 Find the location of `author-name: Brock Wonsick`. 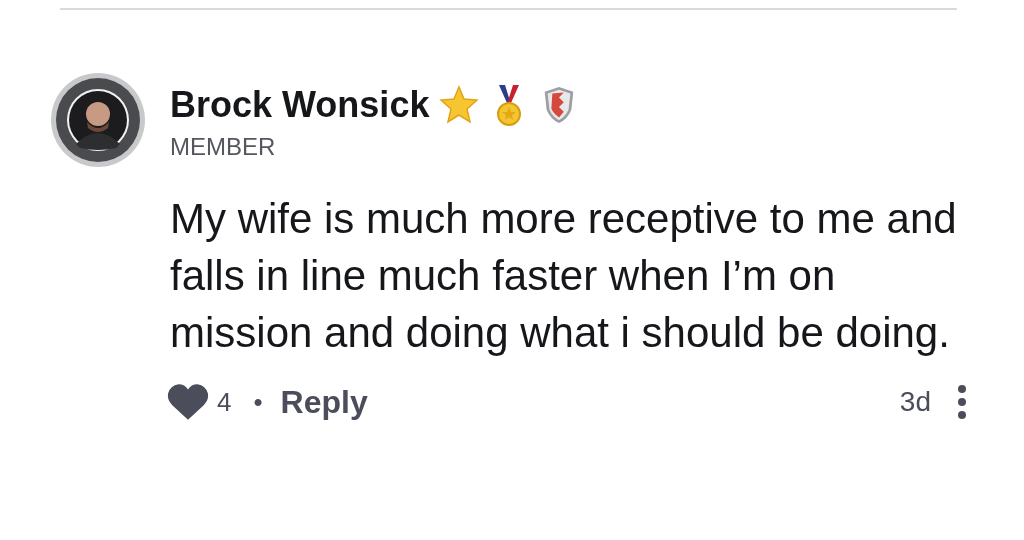

author-name: Brock Wonsick is located at coordinates (300, 105).